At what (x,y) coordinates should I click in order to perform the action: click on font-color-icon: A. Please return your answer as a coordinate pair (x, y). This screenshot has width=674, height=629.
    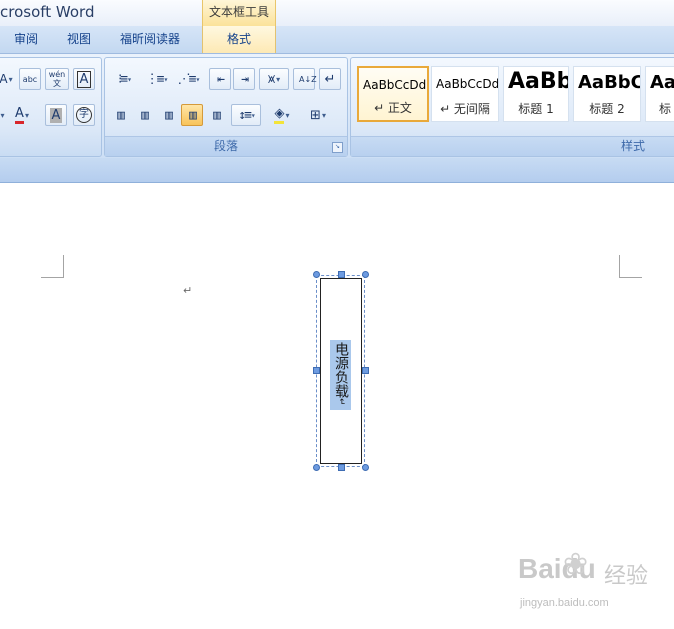
    Looking at the image, I should click on (19, 115).